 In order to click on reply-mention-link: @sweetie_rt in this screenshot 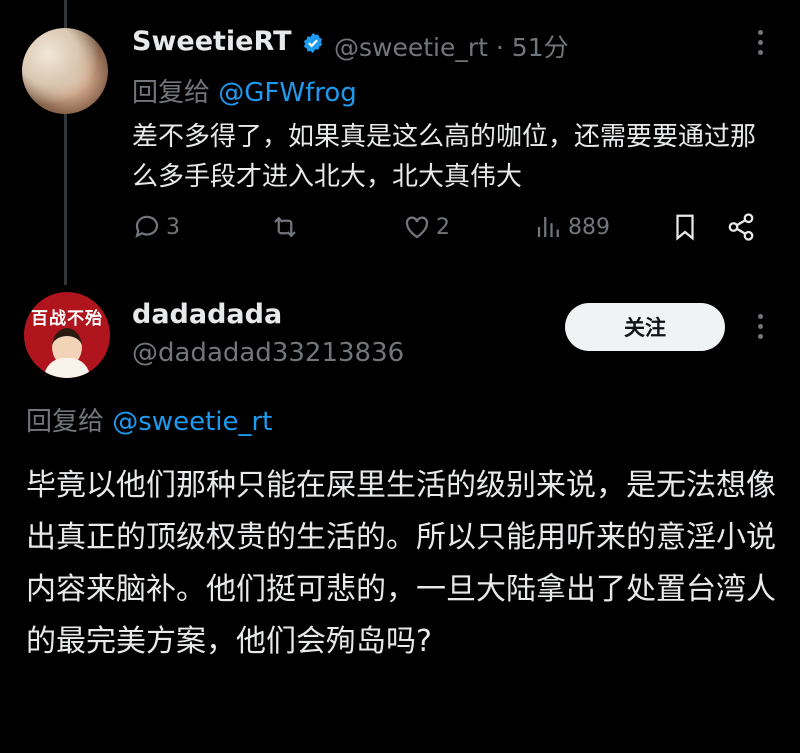, I will do `click(192, 422)`.